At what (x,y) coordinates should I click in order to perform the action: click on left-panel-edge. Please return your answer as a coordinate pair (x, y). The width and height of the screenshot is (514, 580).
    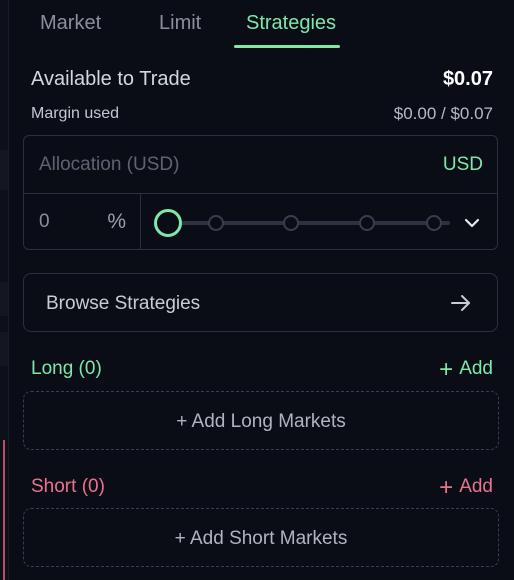
    Looking at the image, I should click on (4, 290).